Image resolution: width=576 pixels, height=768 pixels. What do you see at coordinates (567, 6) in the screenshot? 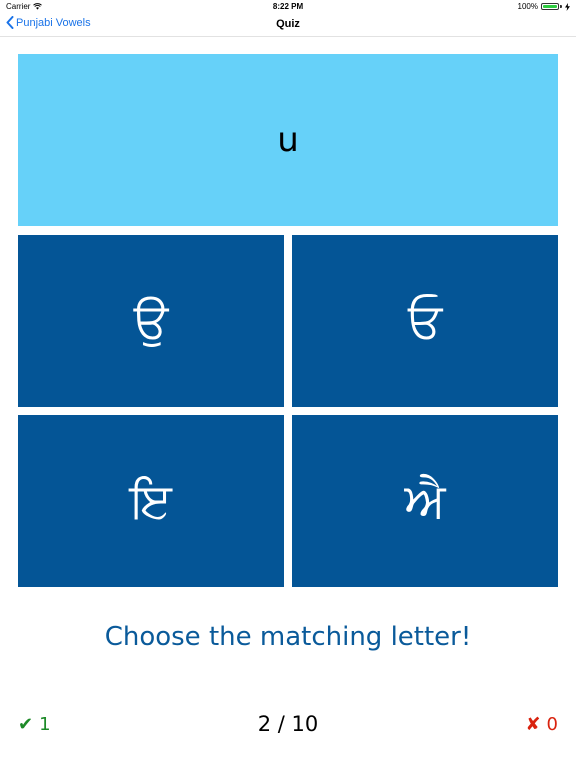
I see `charging-icon` at bounding box center [567, 6].